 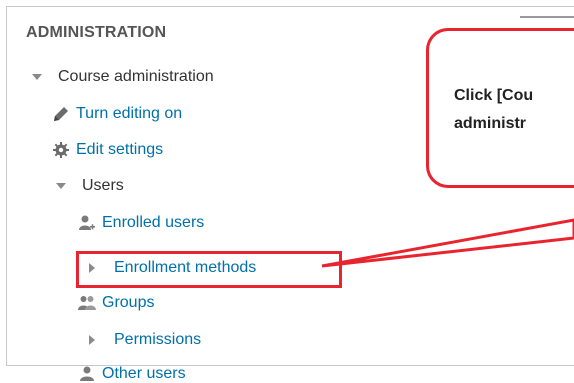 I want to click on callout-line-1: Click [Cou, so click(x=494, y=95).